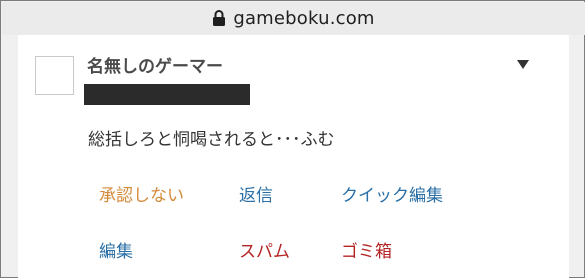 The height and width of the screenshot is (278, 585). I want to click on redacted-block, so click(167, 94).